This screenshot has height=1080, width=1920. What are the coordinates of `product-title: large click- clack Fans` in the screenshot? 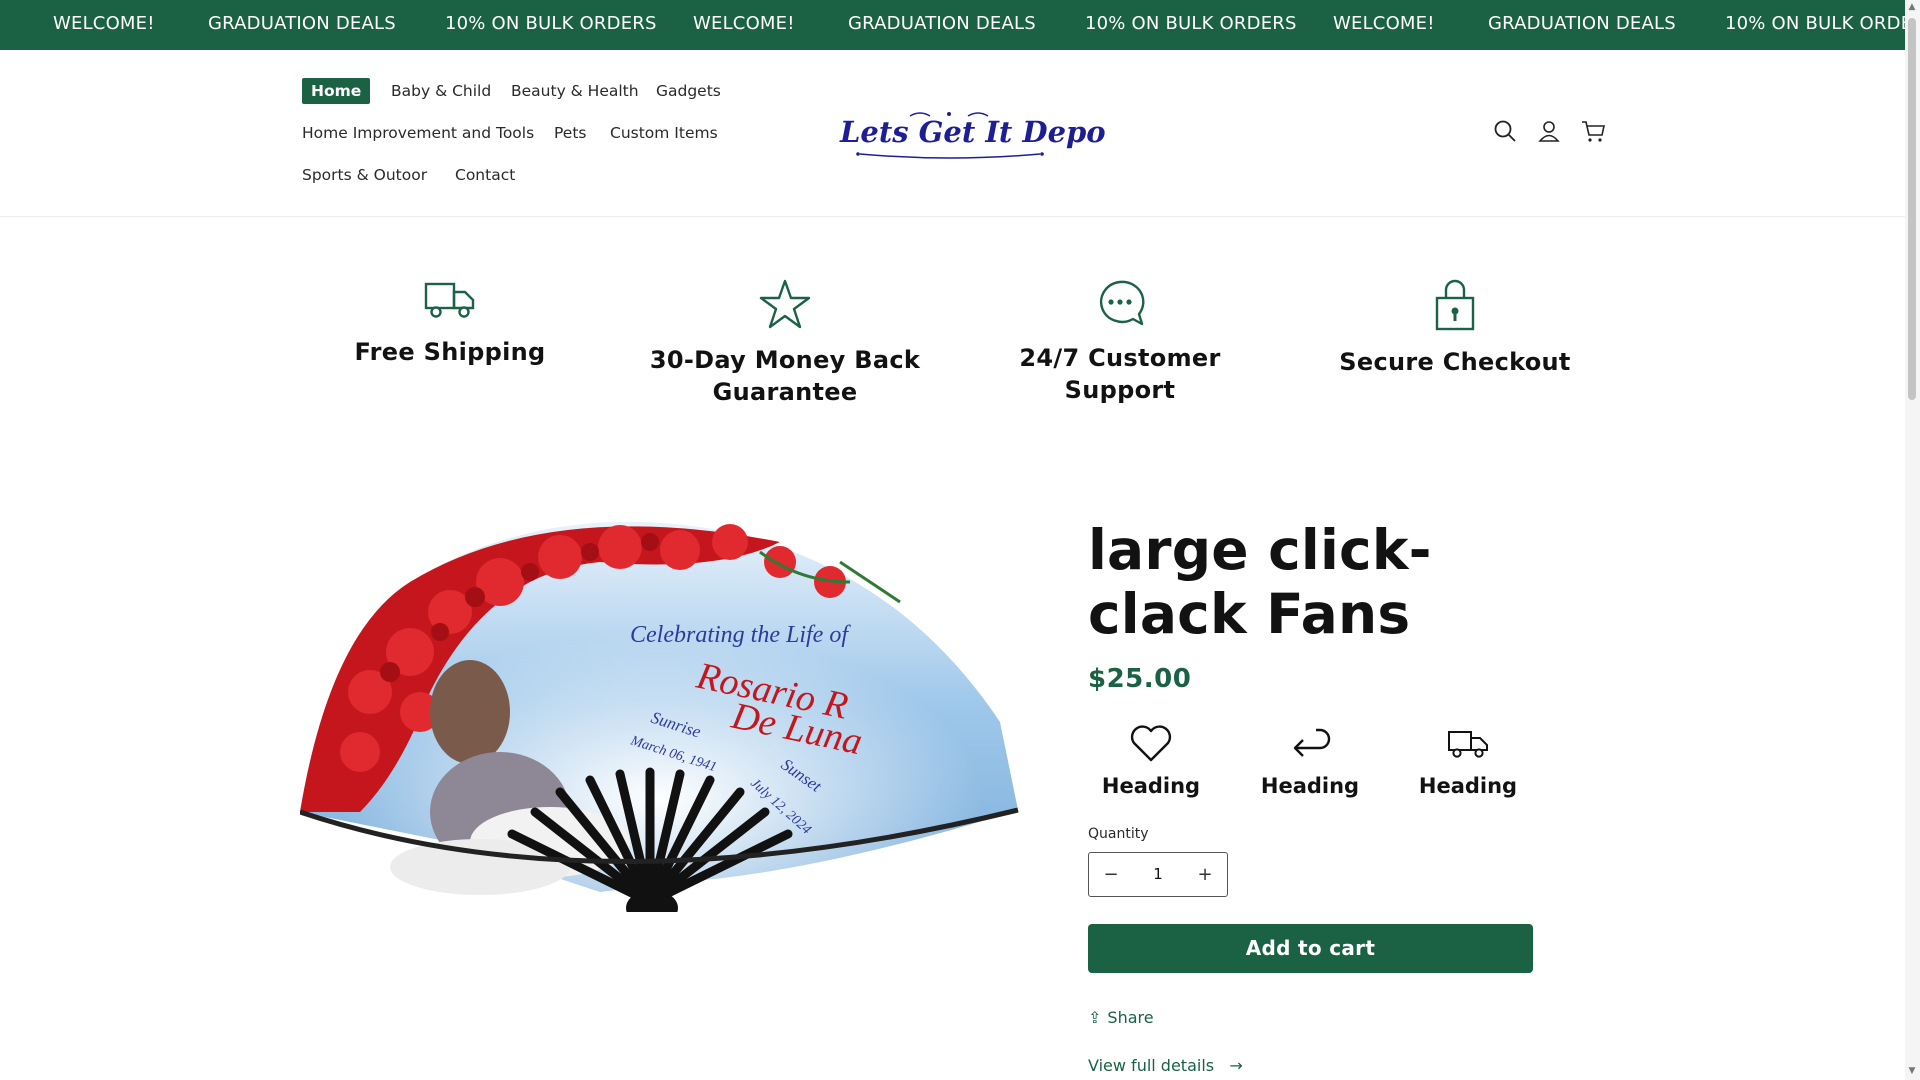 It's located at (1298, 582).